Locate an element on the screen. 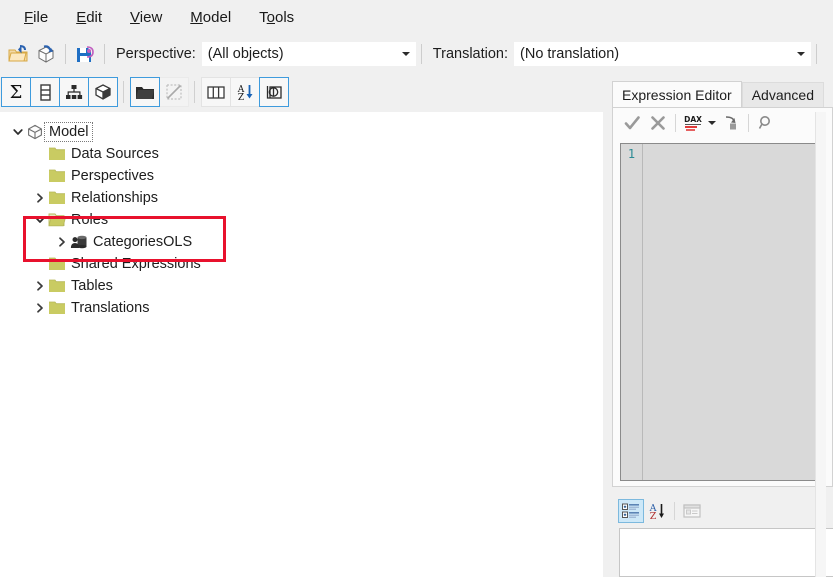  tree-node-shared-expressions-label: Shared Expressions is located at coordinates (136, 264).